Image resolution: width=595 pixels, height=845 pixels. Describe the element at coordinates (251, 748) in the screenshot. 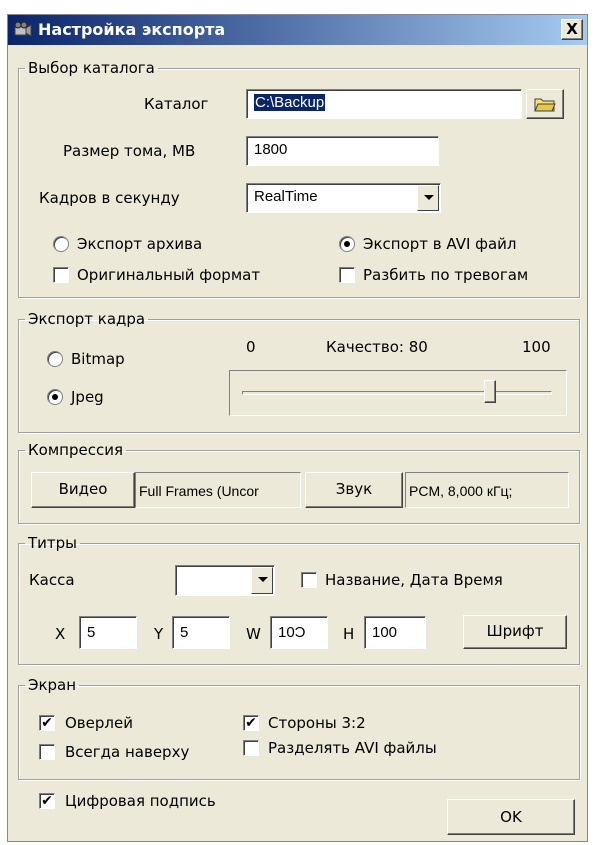

I see `split-avi-checkbox` at that location.